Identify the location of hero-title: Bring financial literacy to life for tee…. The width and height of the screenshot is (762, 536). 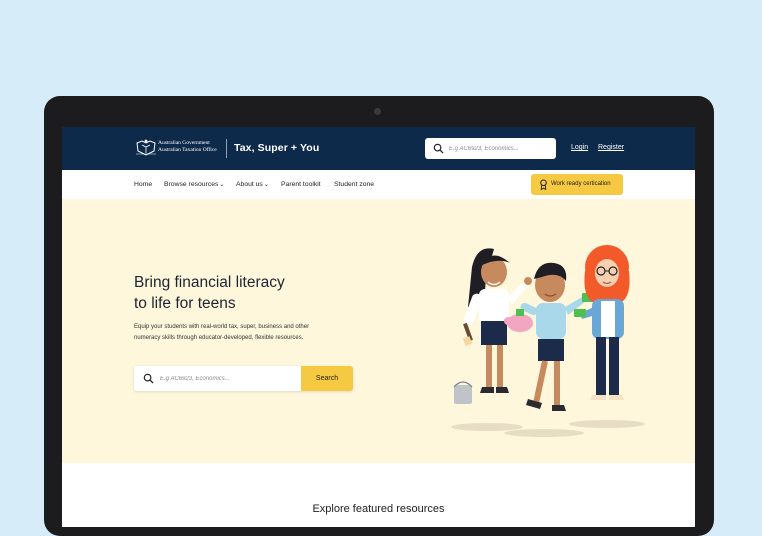
(209, 293).